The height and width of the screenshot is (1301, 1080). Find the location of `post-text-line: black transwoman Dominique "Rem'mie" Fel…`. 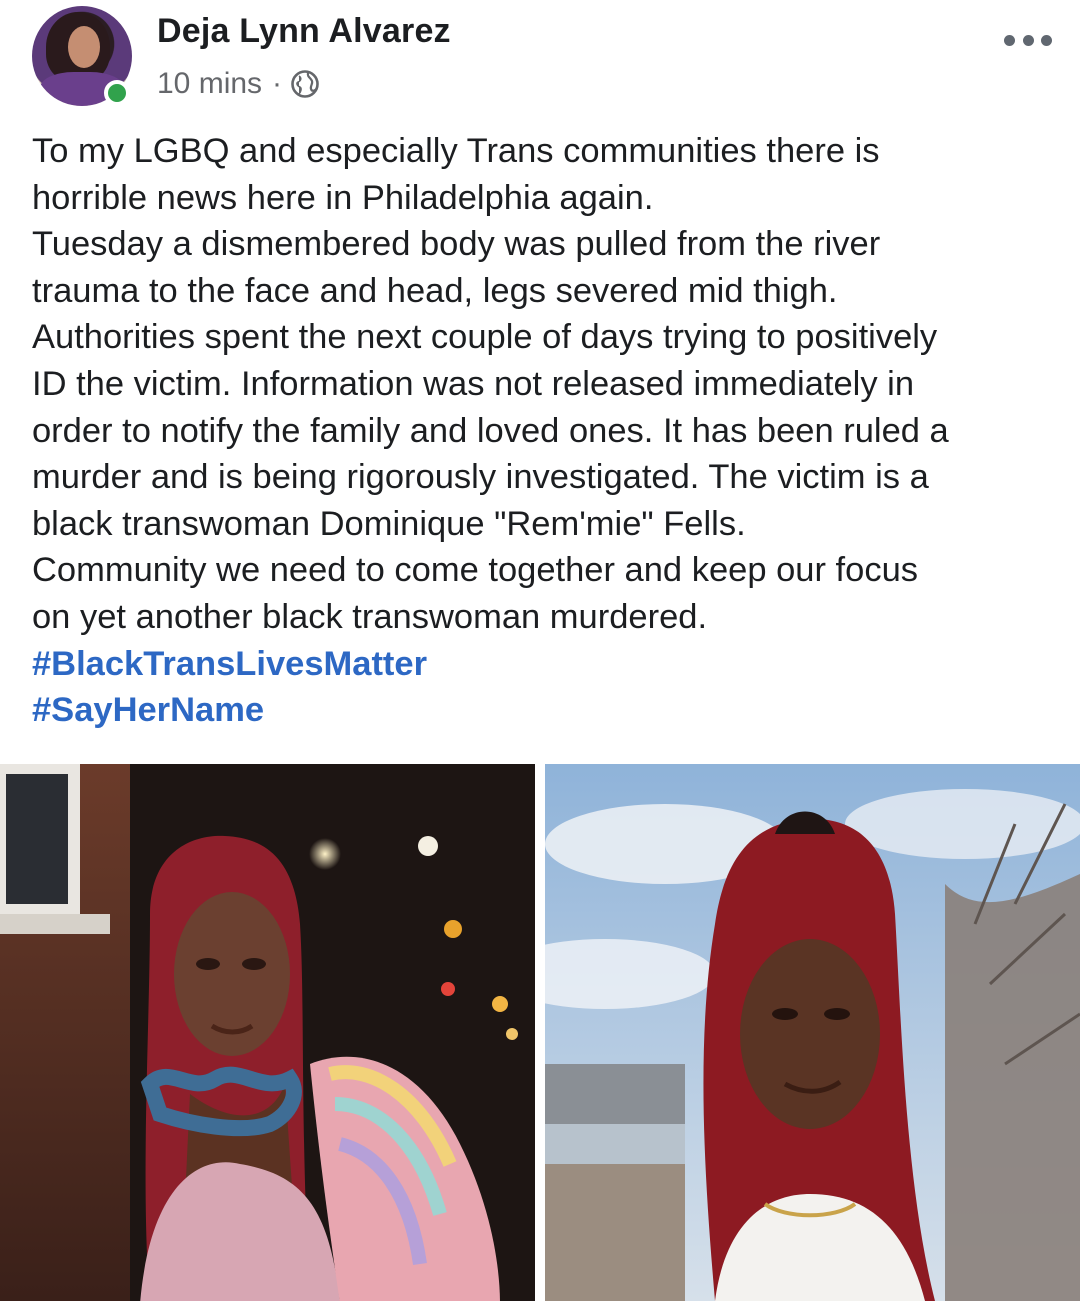

post-text-line: black transwoman Dominique "Rem'mie" Fel… is located at coordinates (389, 523).